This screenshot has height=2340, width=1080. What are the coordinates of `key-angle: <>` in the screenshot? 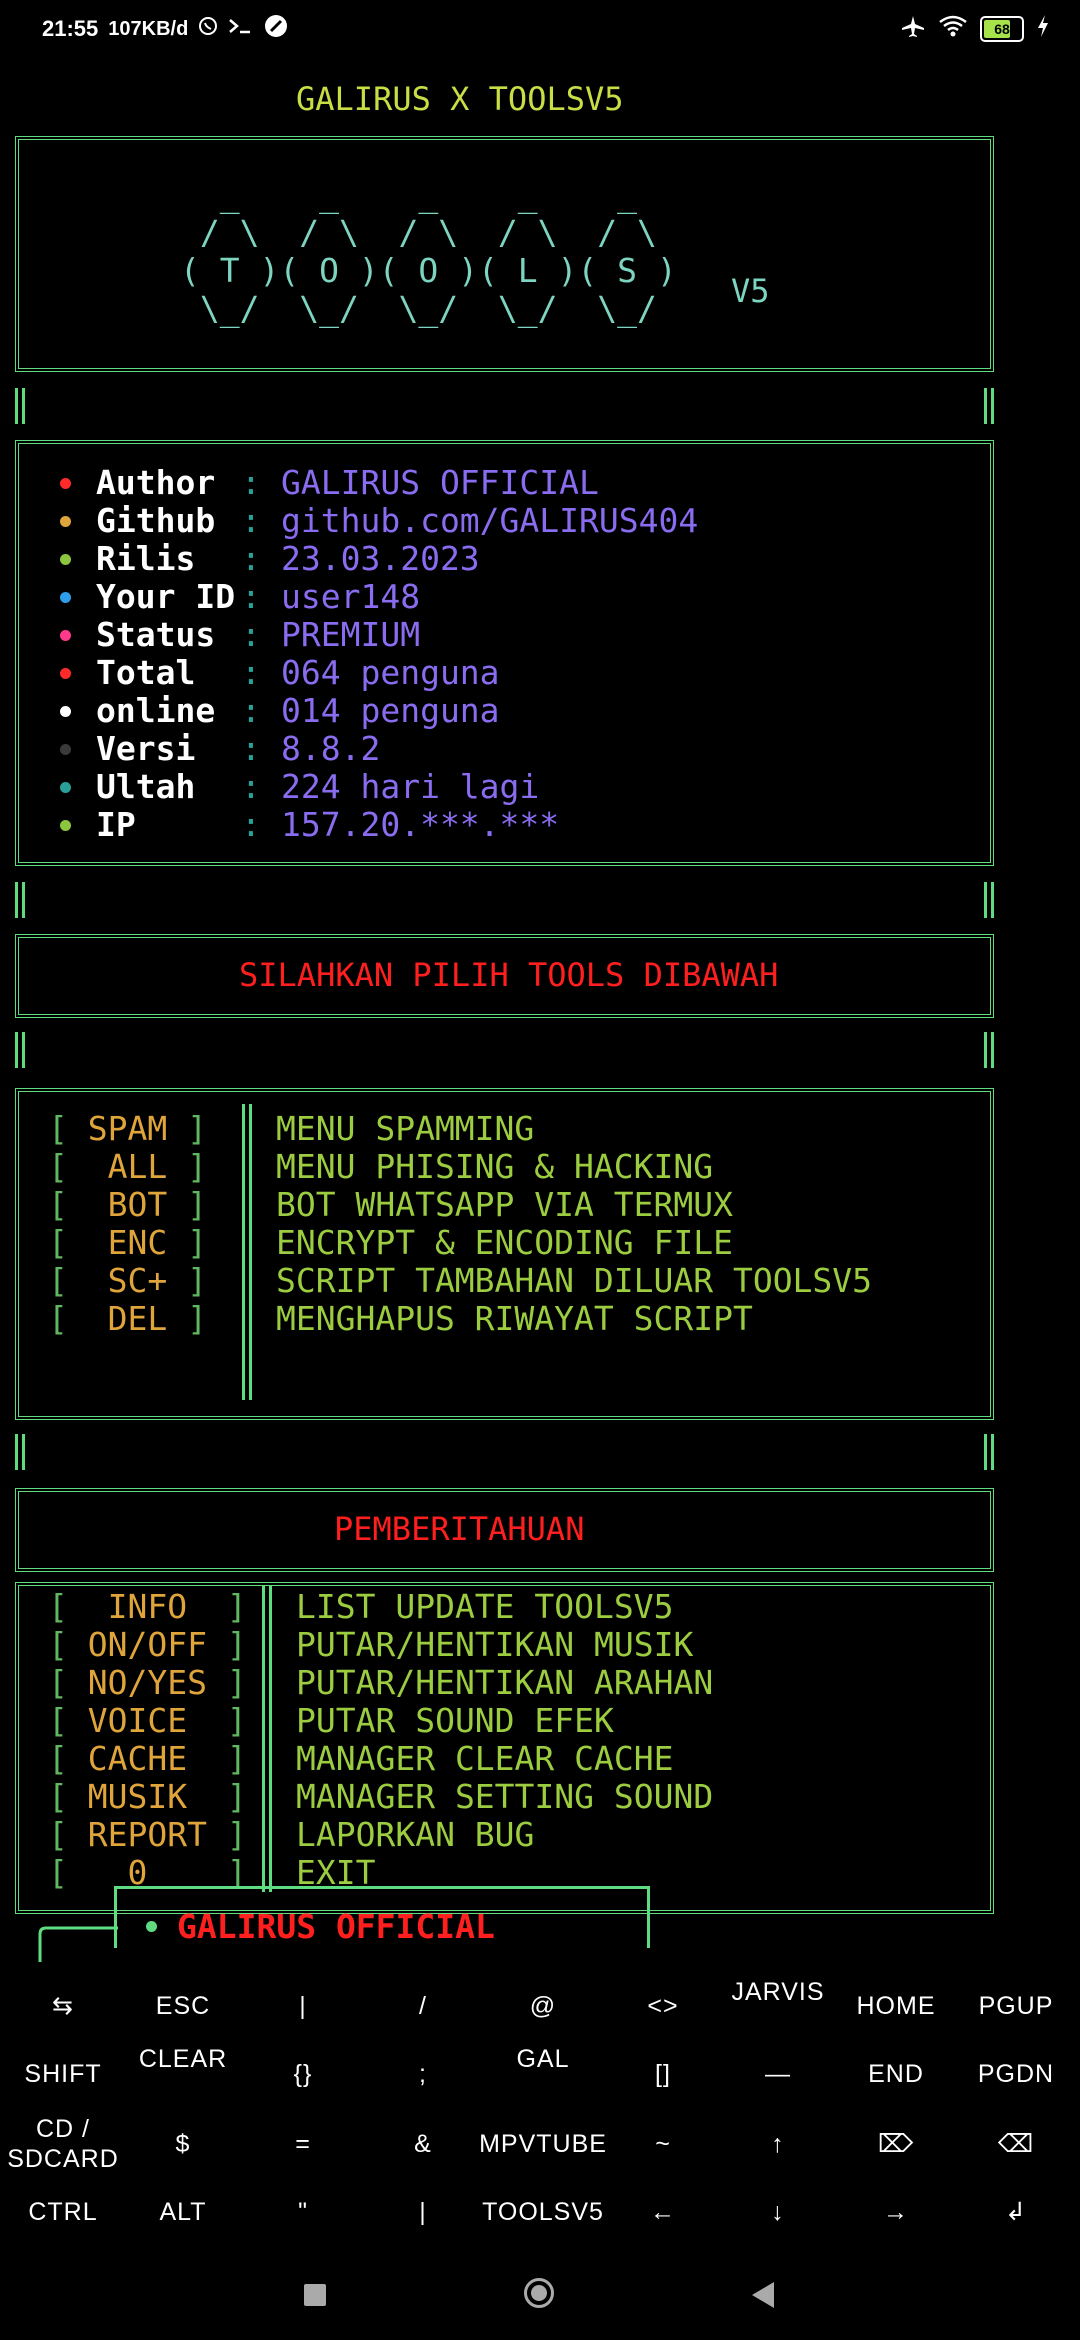 It's located at (663, 2006).